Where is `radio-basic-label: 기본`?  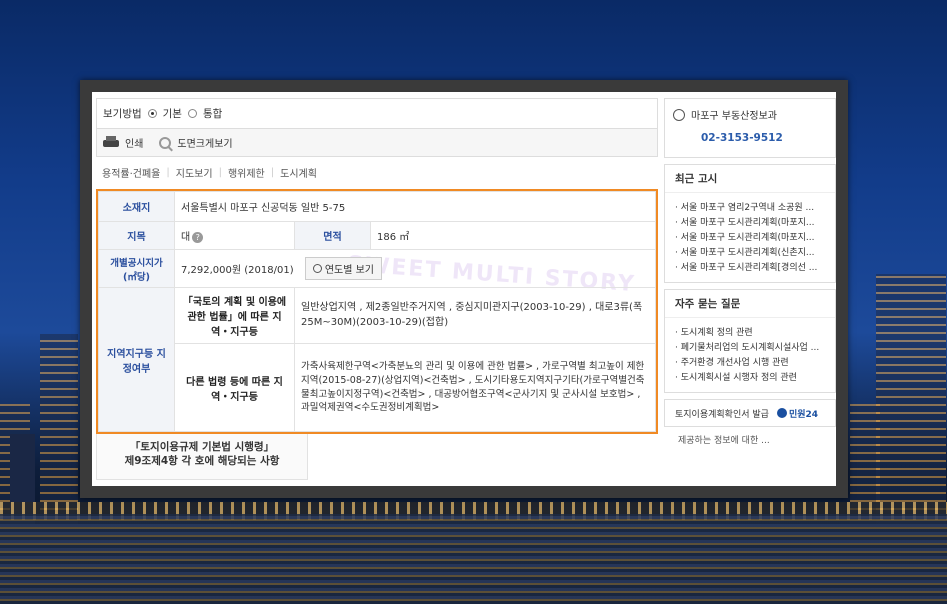 radio-basic-label: 기본 is located at coordinates (172, 113).